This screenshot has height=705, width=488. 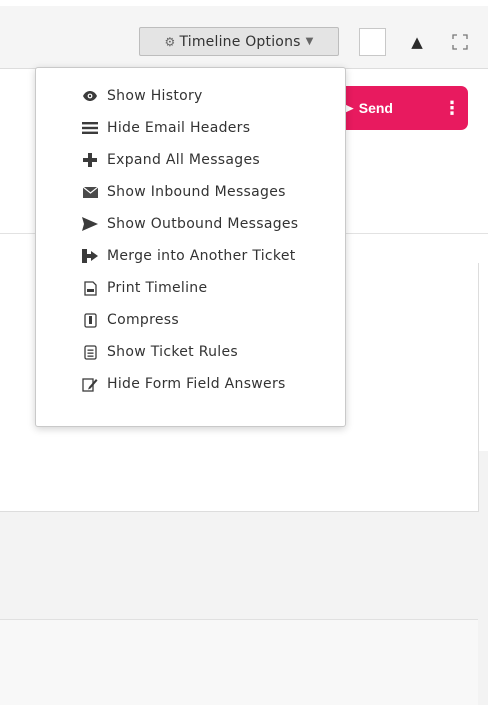 I want to click on expand-icon, so click(x=460, y=42).